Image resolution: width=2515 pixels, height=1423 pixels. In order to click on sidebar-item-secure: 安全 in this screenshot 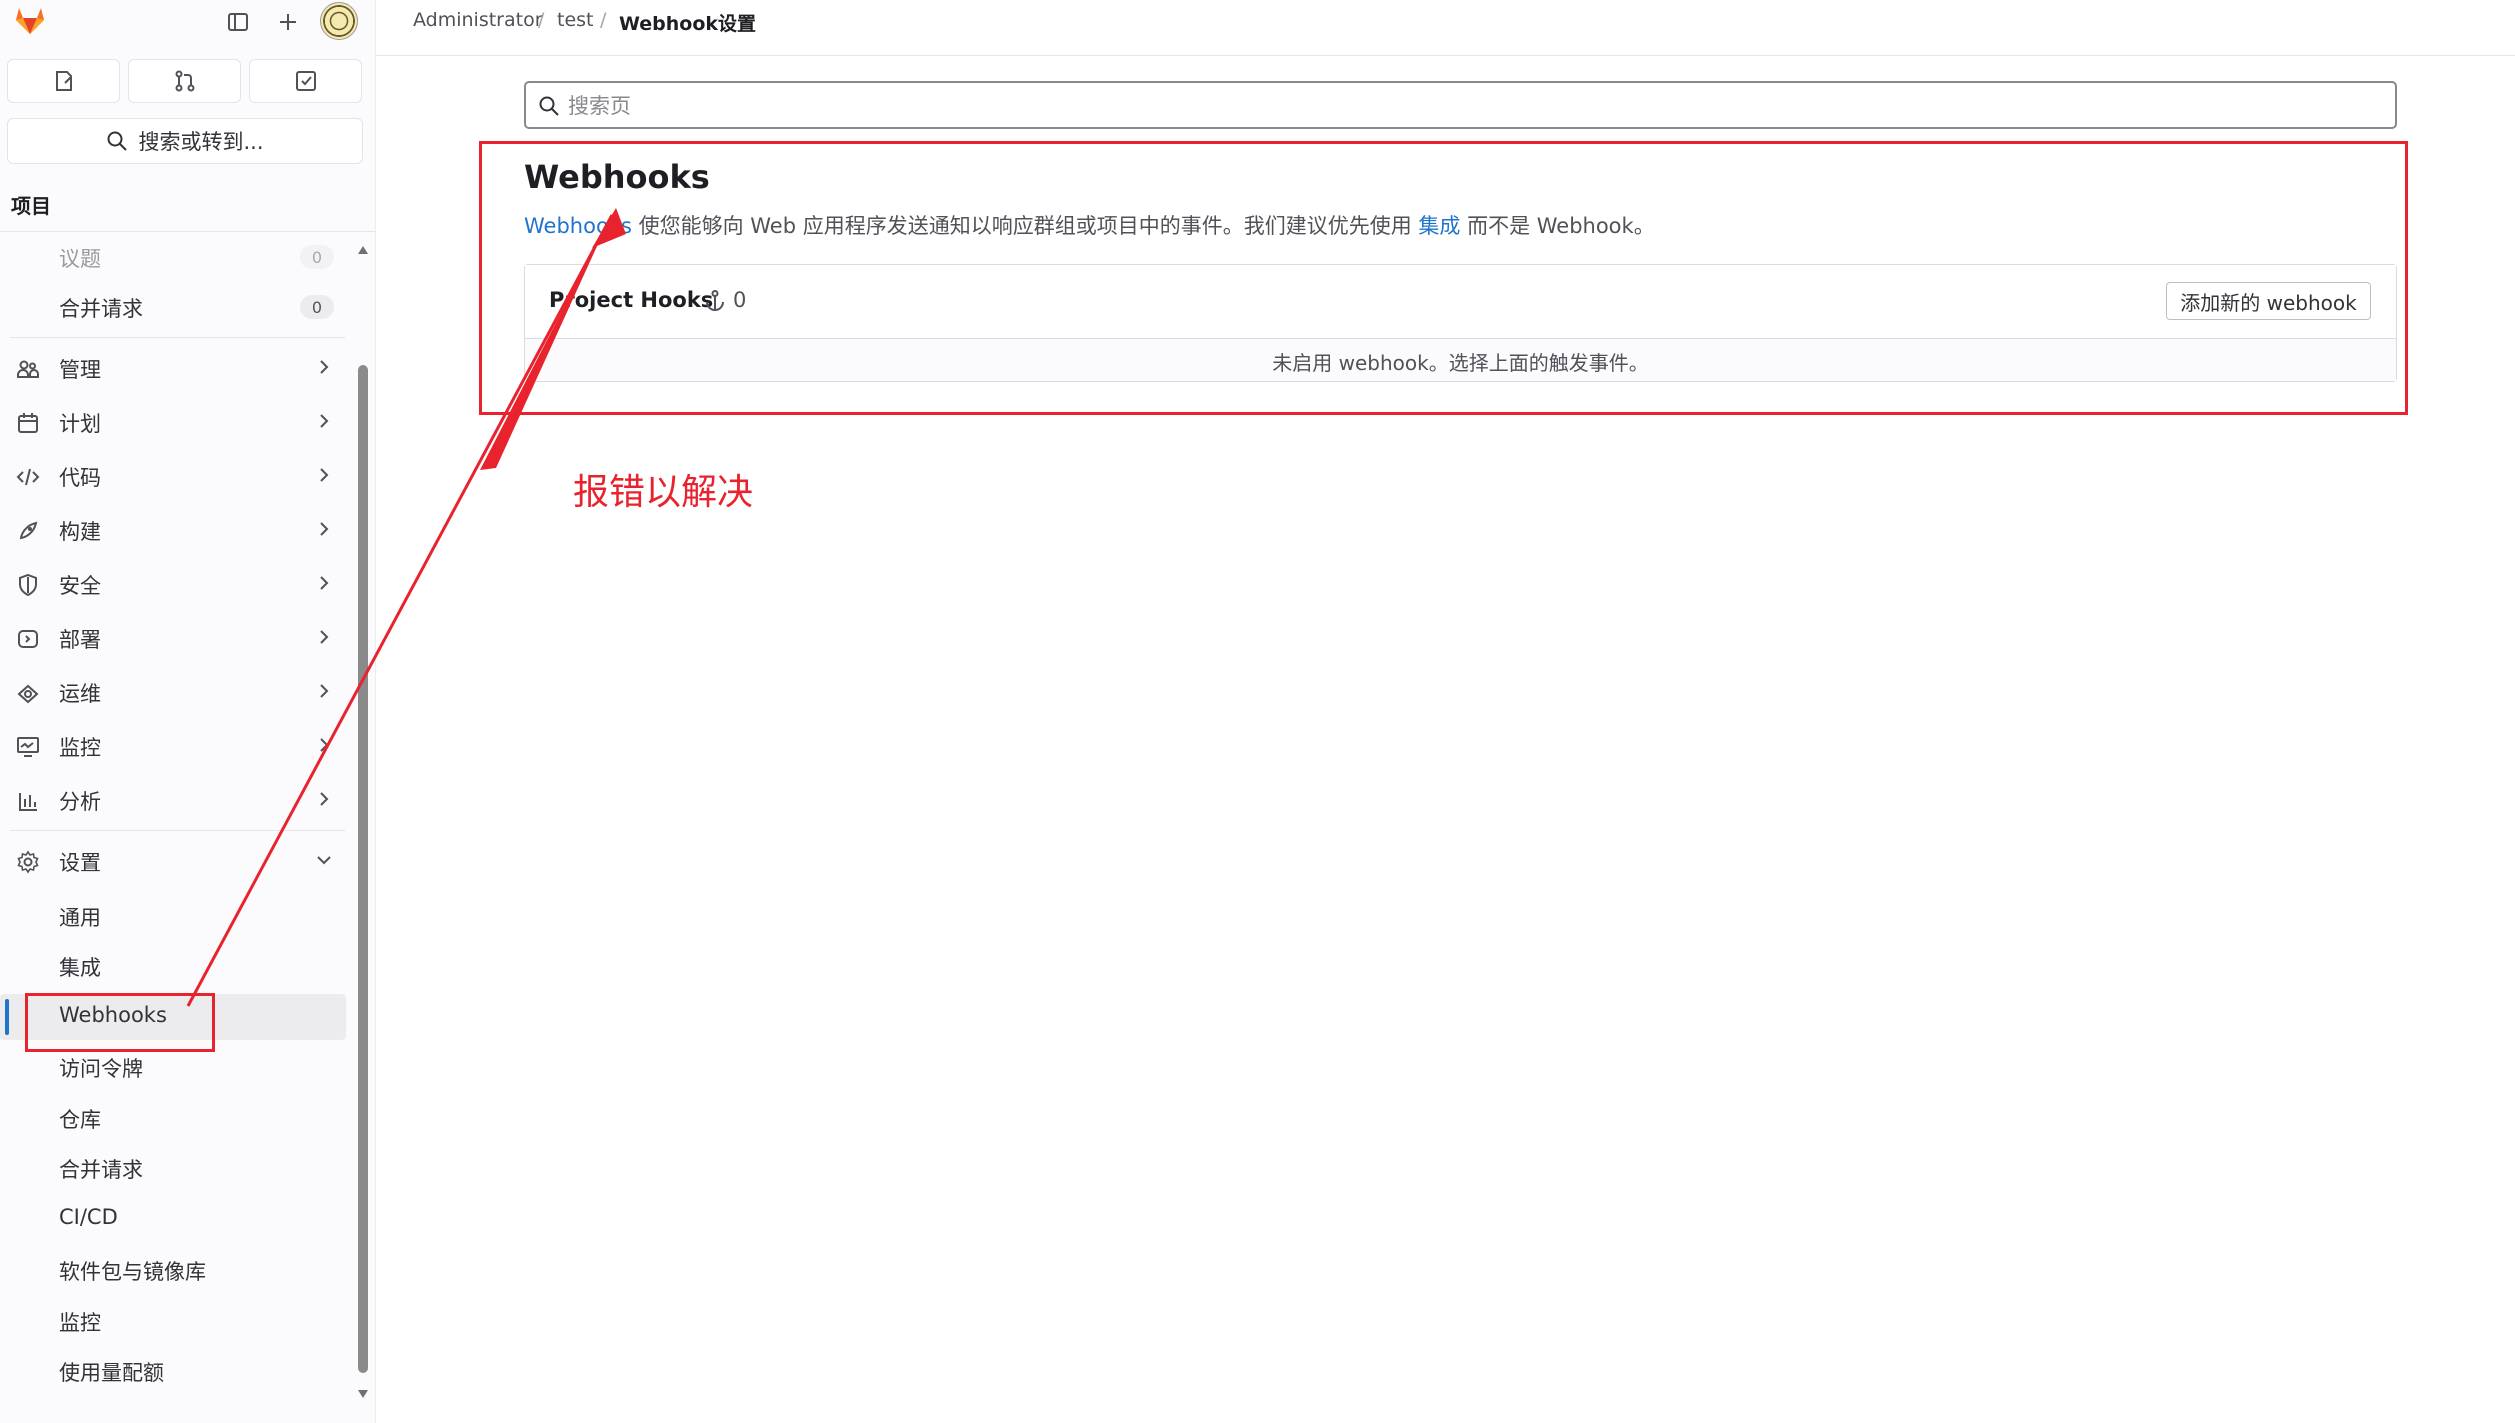, I will do `click(173, 584)`.